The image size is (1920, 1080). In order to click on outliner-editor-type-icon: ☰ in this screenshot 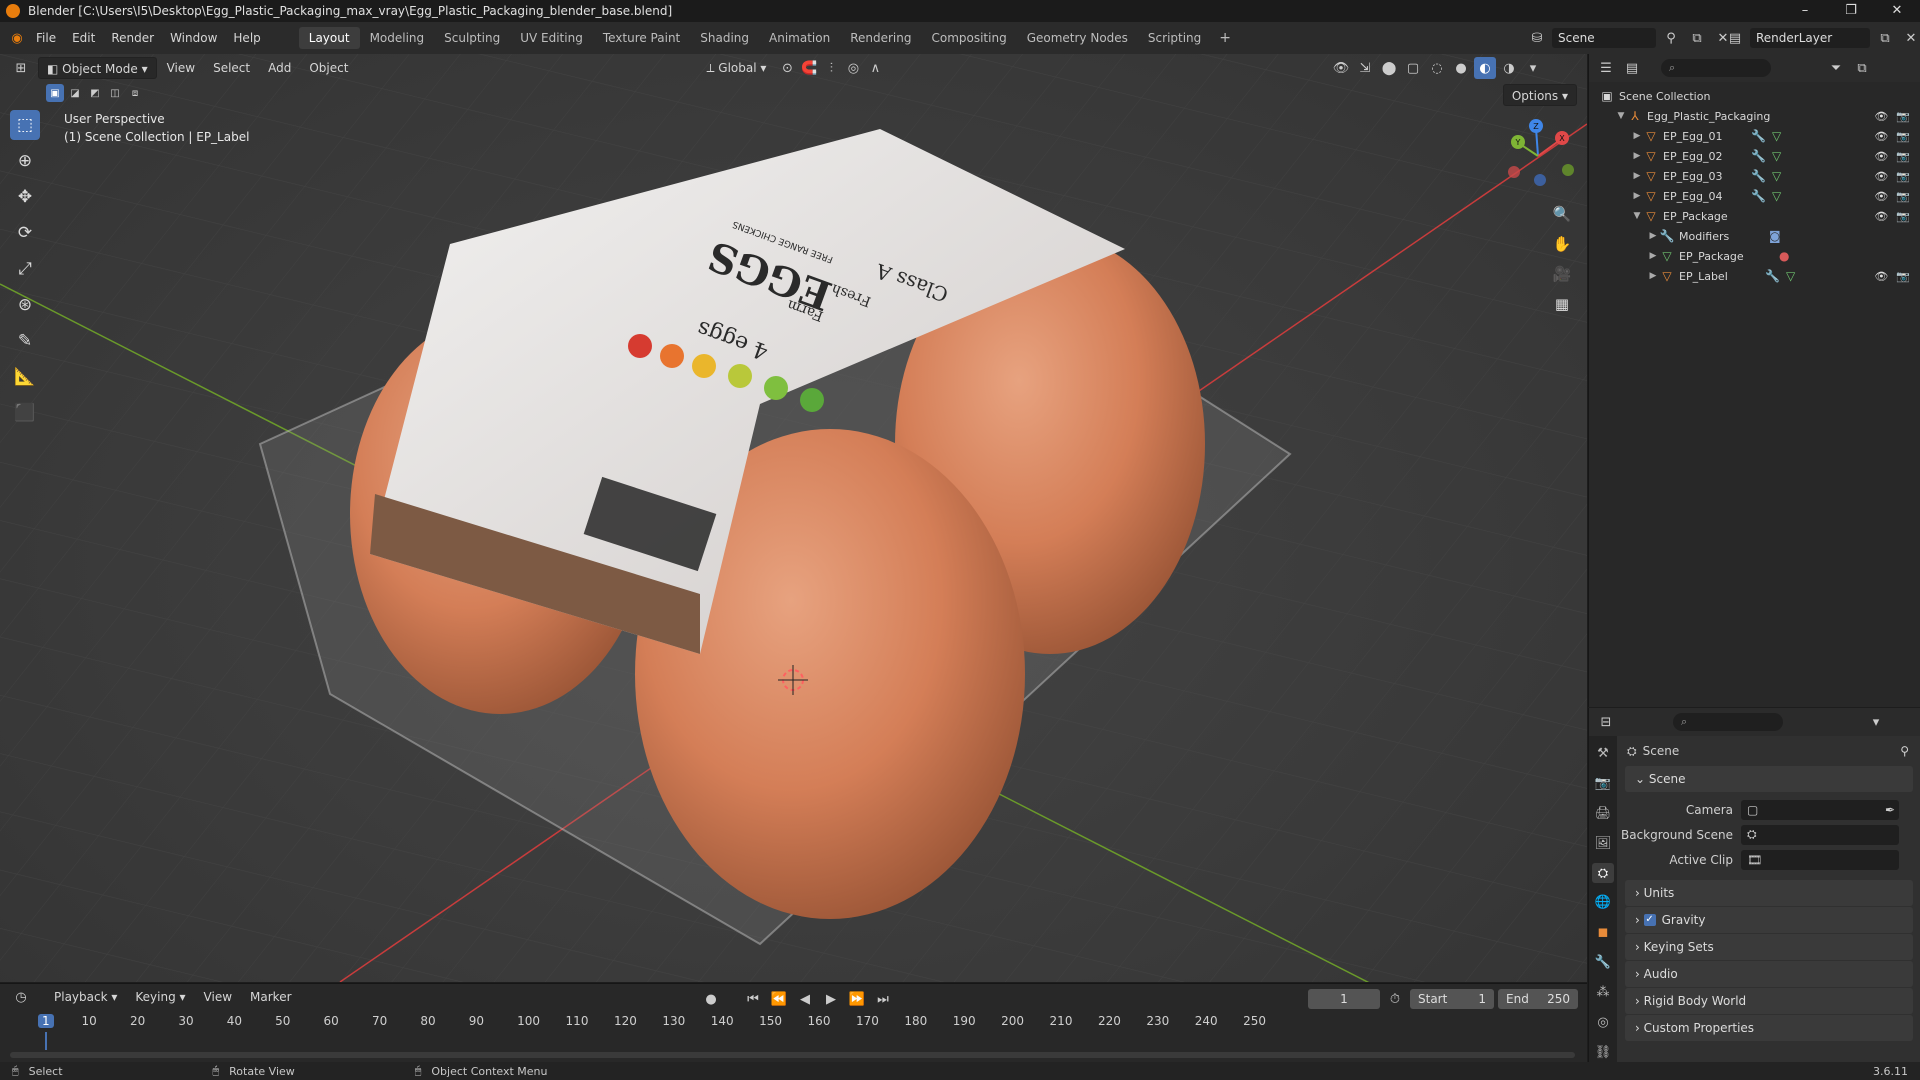, I will do `click(1606, 68)`.